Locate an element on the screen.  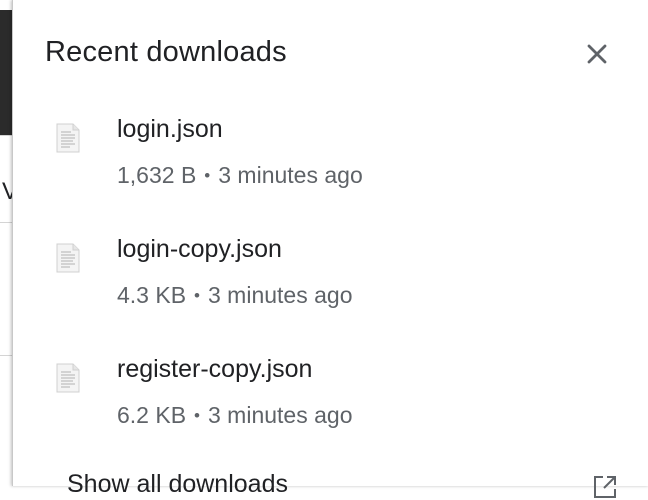
close-icon is located at coordinates (597, 54).